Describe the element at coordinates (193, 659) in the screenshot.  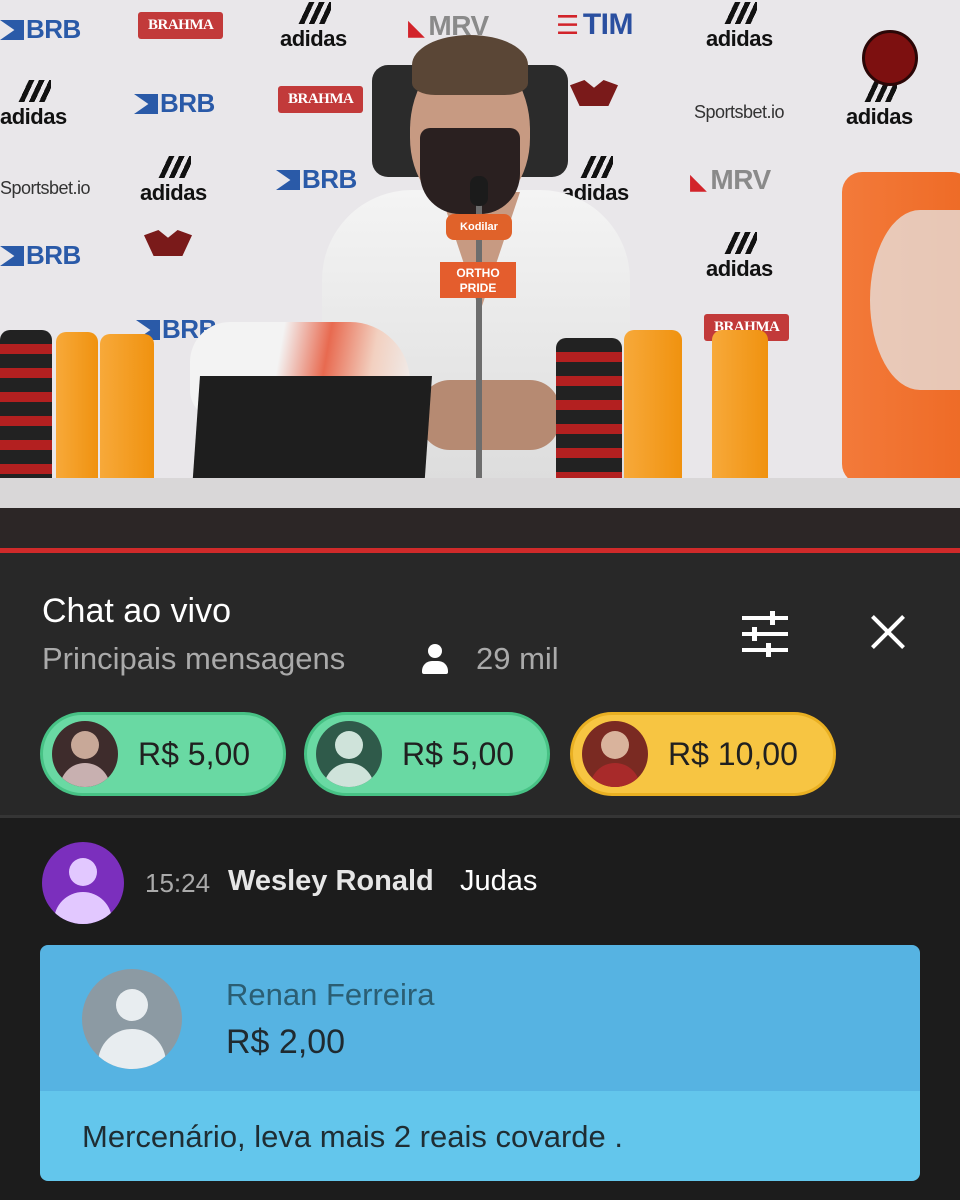
I see `chat-mode-selector: Principais mensagens` at that location.